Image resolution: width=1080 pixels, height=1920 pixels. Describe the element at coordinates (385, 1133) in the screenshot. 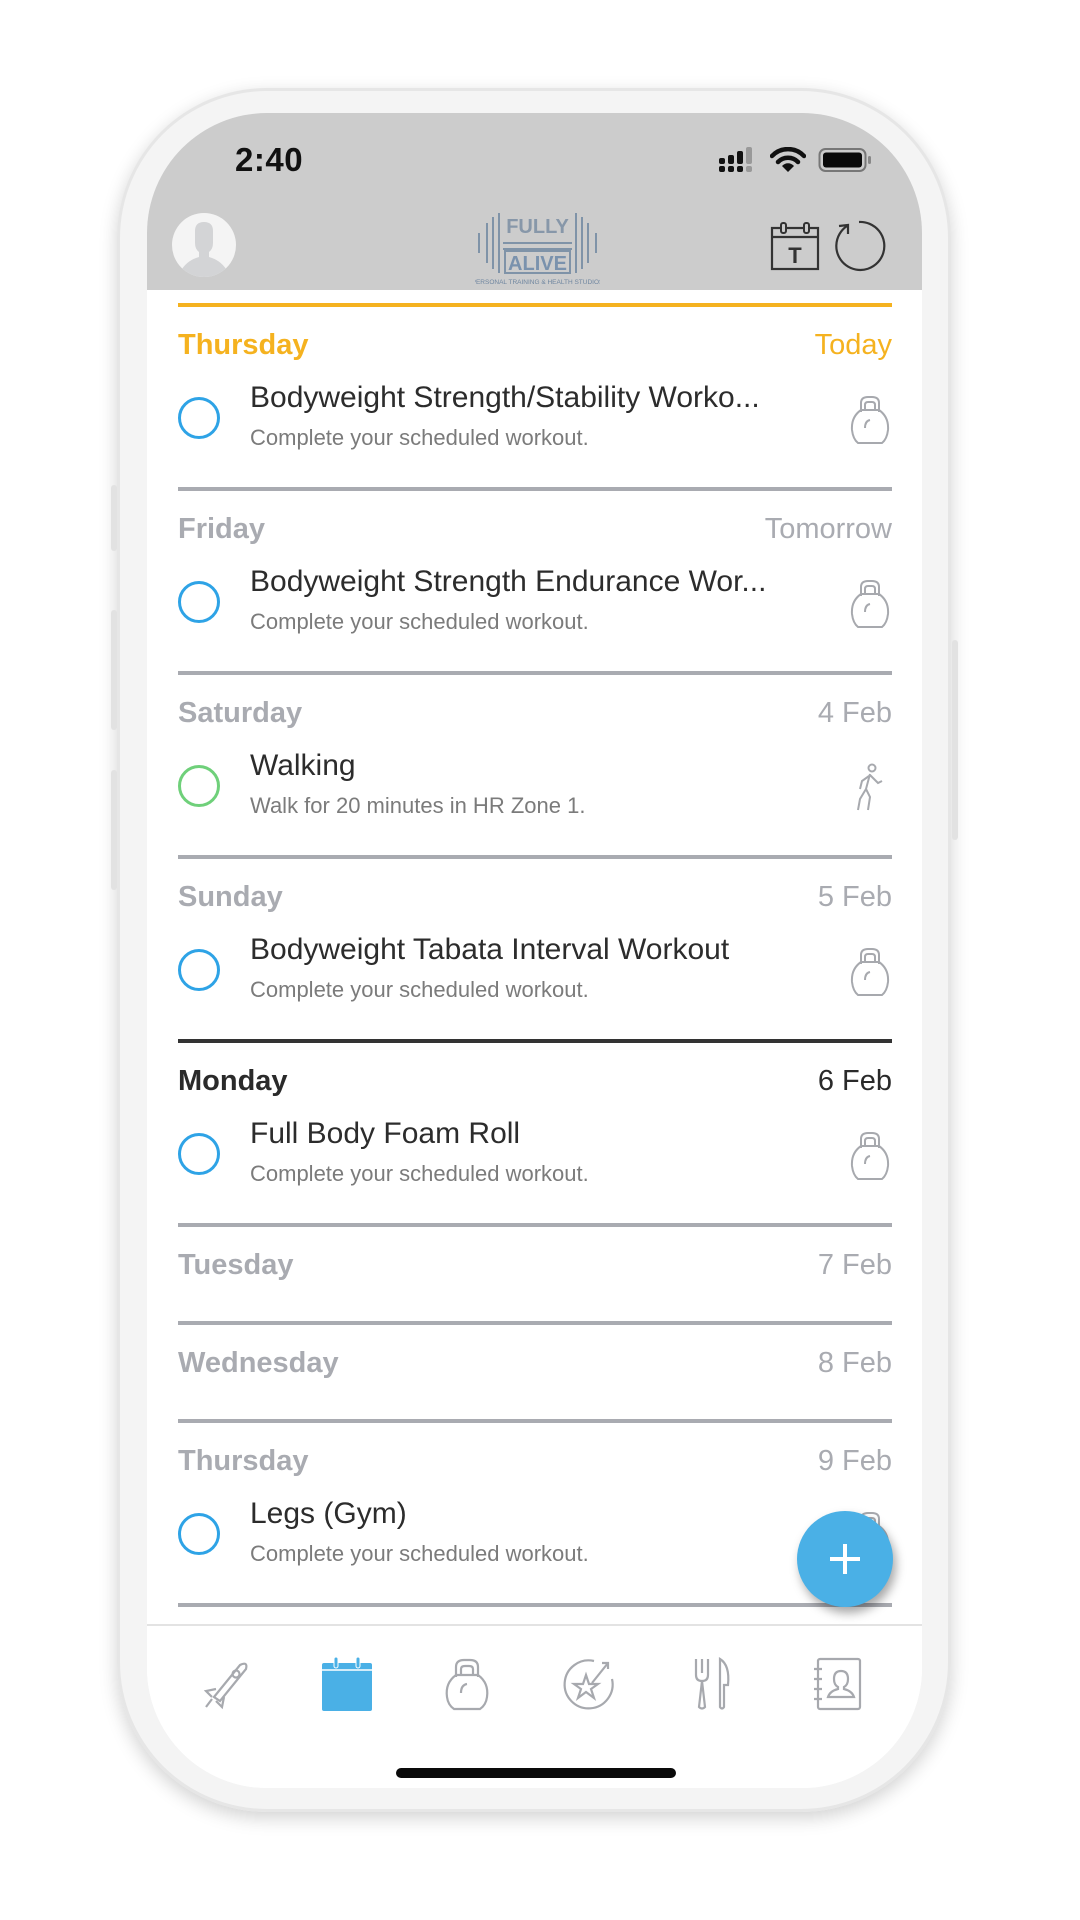

I see `item-title: Full Body Foam Roll` at that location.